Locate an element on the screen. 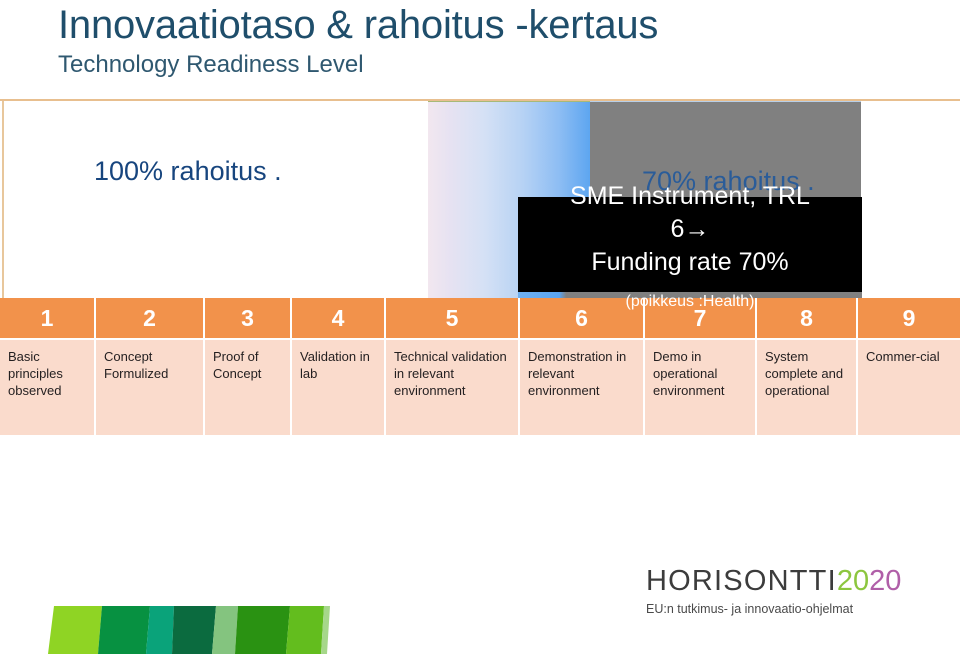 The width and height of the screenshot is (960, 654). callout-line-1: SME Instrument, TRL is located at coordinates (690, 196).